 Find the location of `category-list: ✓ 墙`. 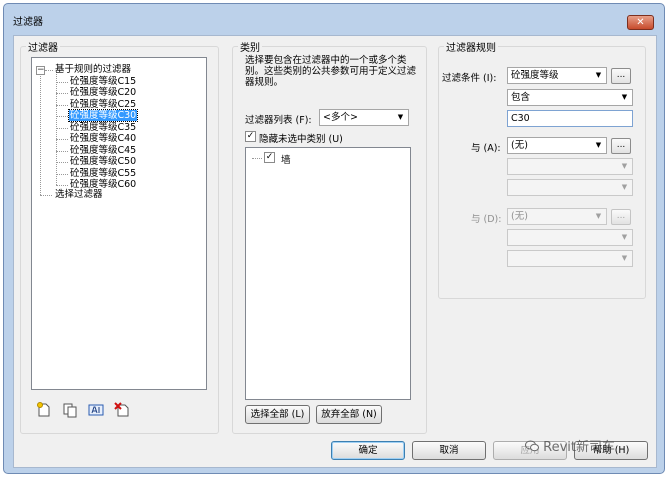

category-list: ✓ 墙 is located at coordinates (328, 273).